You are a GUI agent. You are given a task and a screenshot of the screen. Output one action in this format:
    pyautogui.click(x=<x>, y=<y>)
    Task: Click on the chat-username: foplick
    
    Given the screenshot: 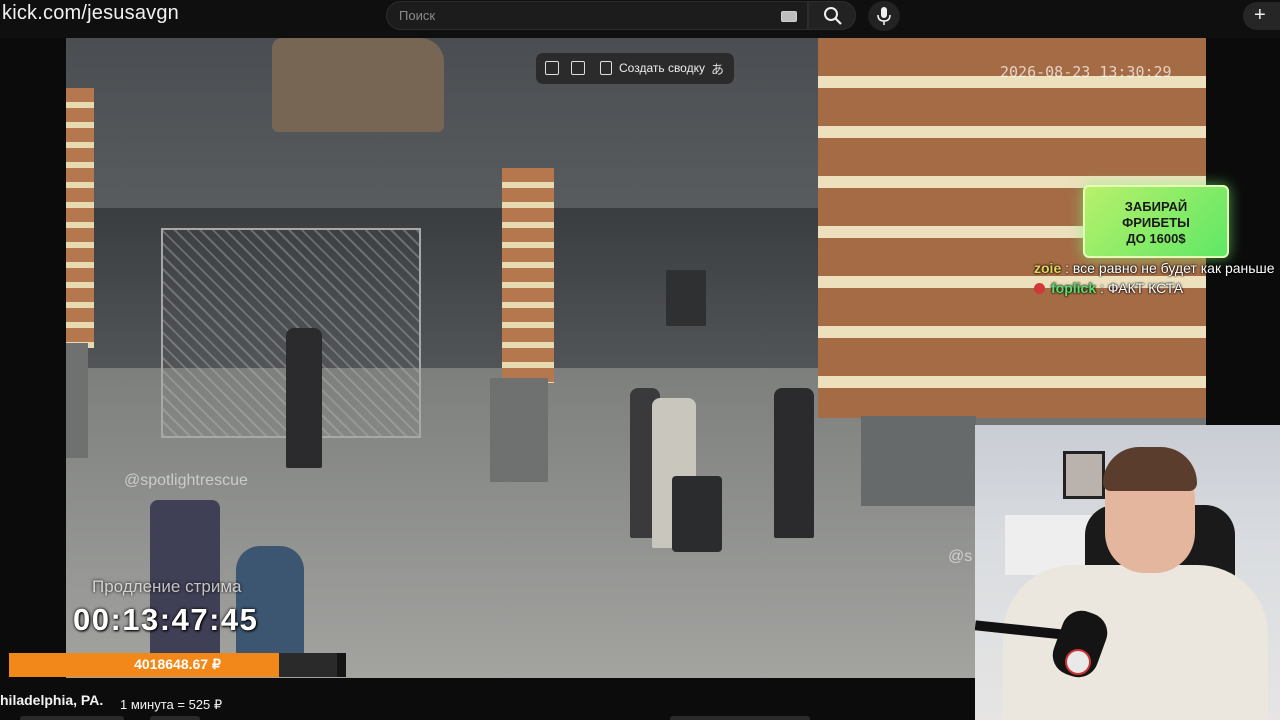 What is the action you would take?
    pyautogui.click(x=1074, y=288)
    